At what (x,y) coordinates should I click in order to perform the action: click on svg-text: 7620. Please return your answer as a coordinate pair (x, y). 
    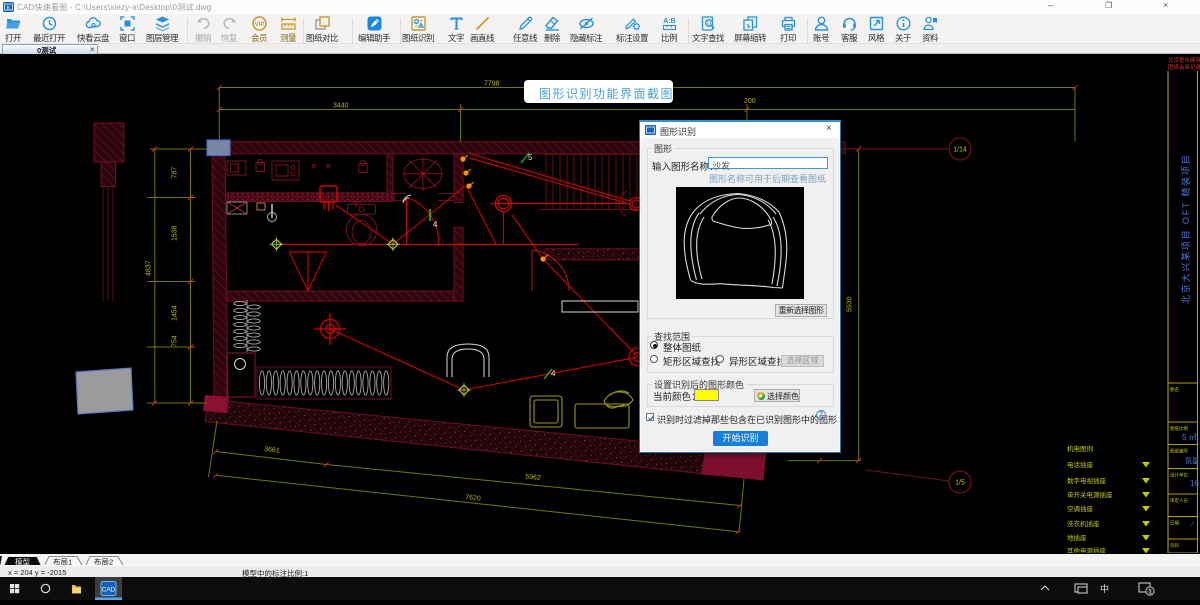
    Looking at the image, I should click on (473, 498).